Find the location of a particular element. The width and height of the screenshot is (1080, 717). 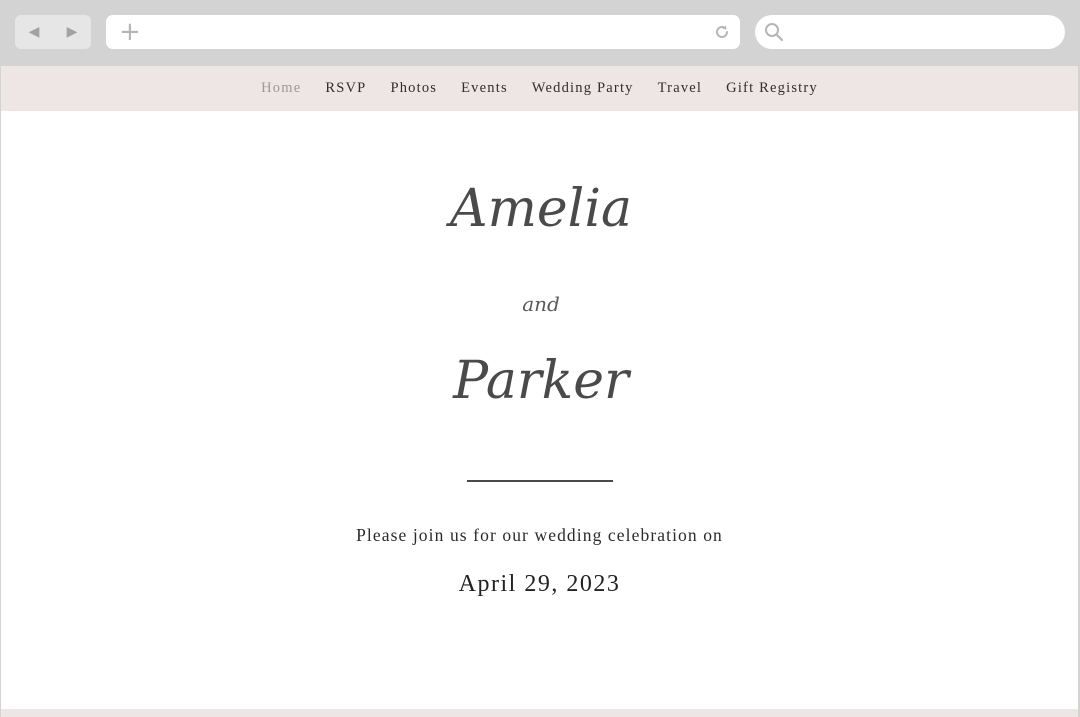

nav-item-wedding-party: Wedding Party is located at coordinates (583, 88).